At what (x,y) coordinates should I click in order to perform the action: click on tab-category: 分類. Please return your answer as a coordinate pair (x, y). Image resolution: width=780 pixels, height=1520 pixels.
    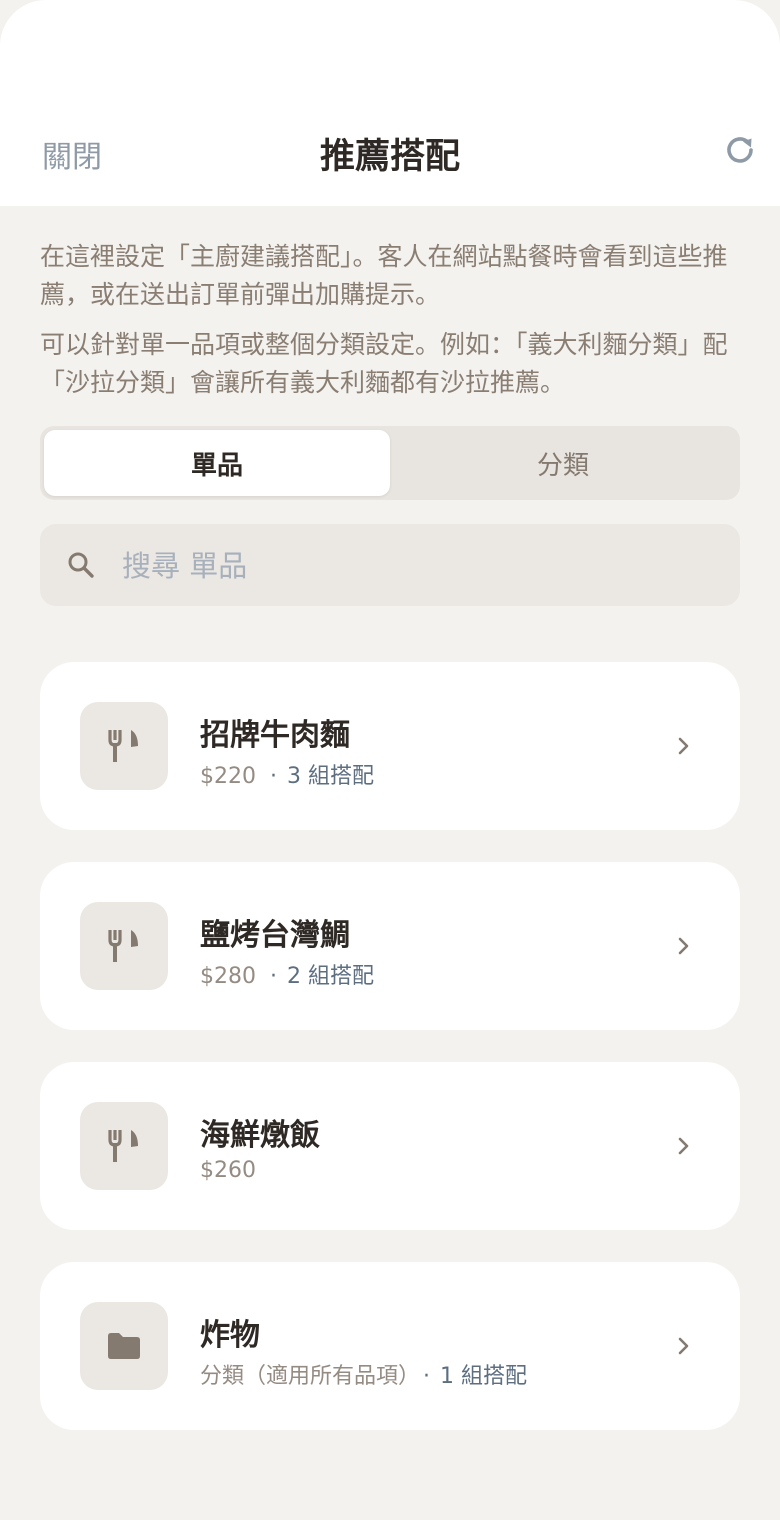
    Looking at the image, I should click on (563, 463).